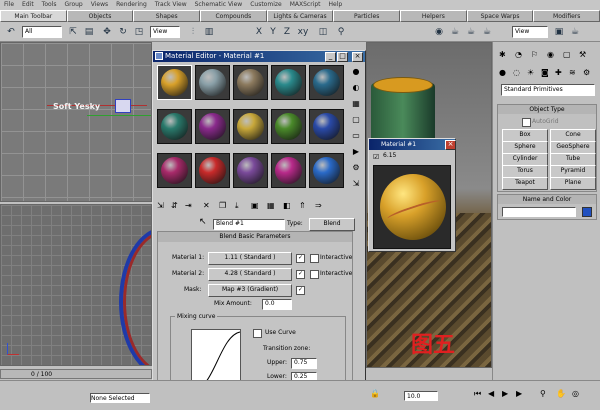  What do you see at coordinates (271, 205) in the screenshot?
I see `show-map-icon: ▦` at bounding box center [271, 205].